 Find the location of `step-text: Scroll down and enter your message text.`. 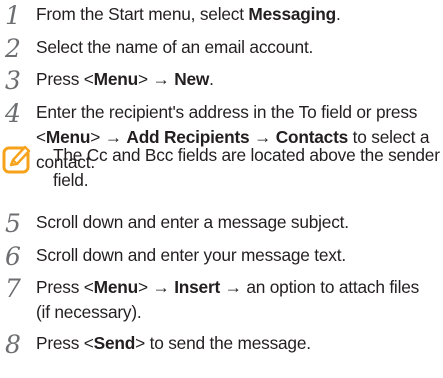

step-text: Scroll down and enter your message text. is located at coordinates (238, 255).